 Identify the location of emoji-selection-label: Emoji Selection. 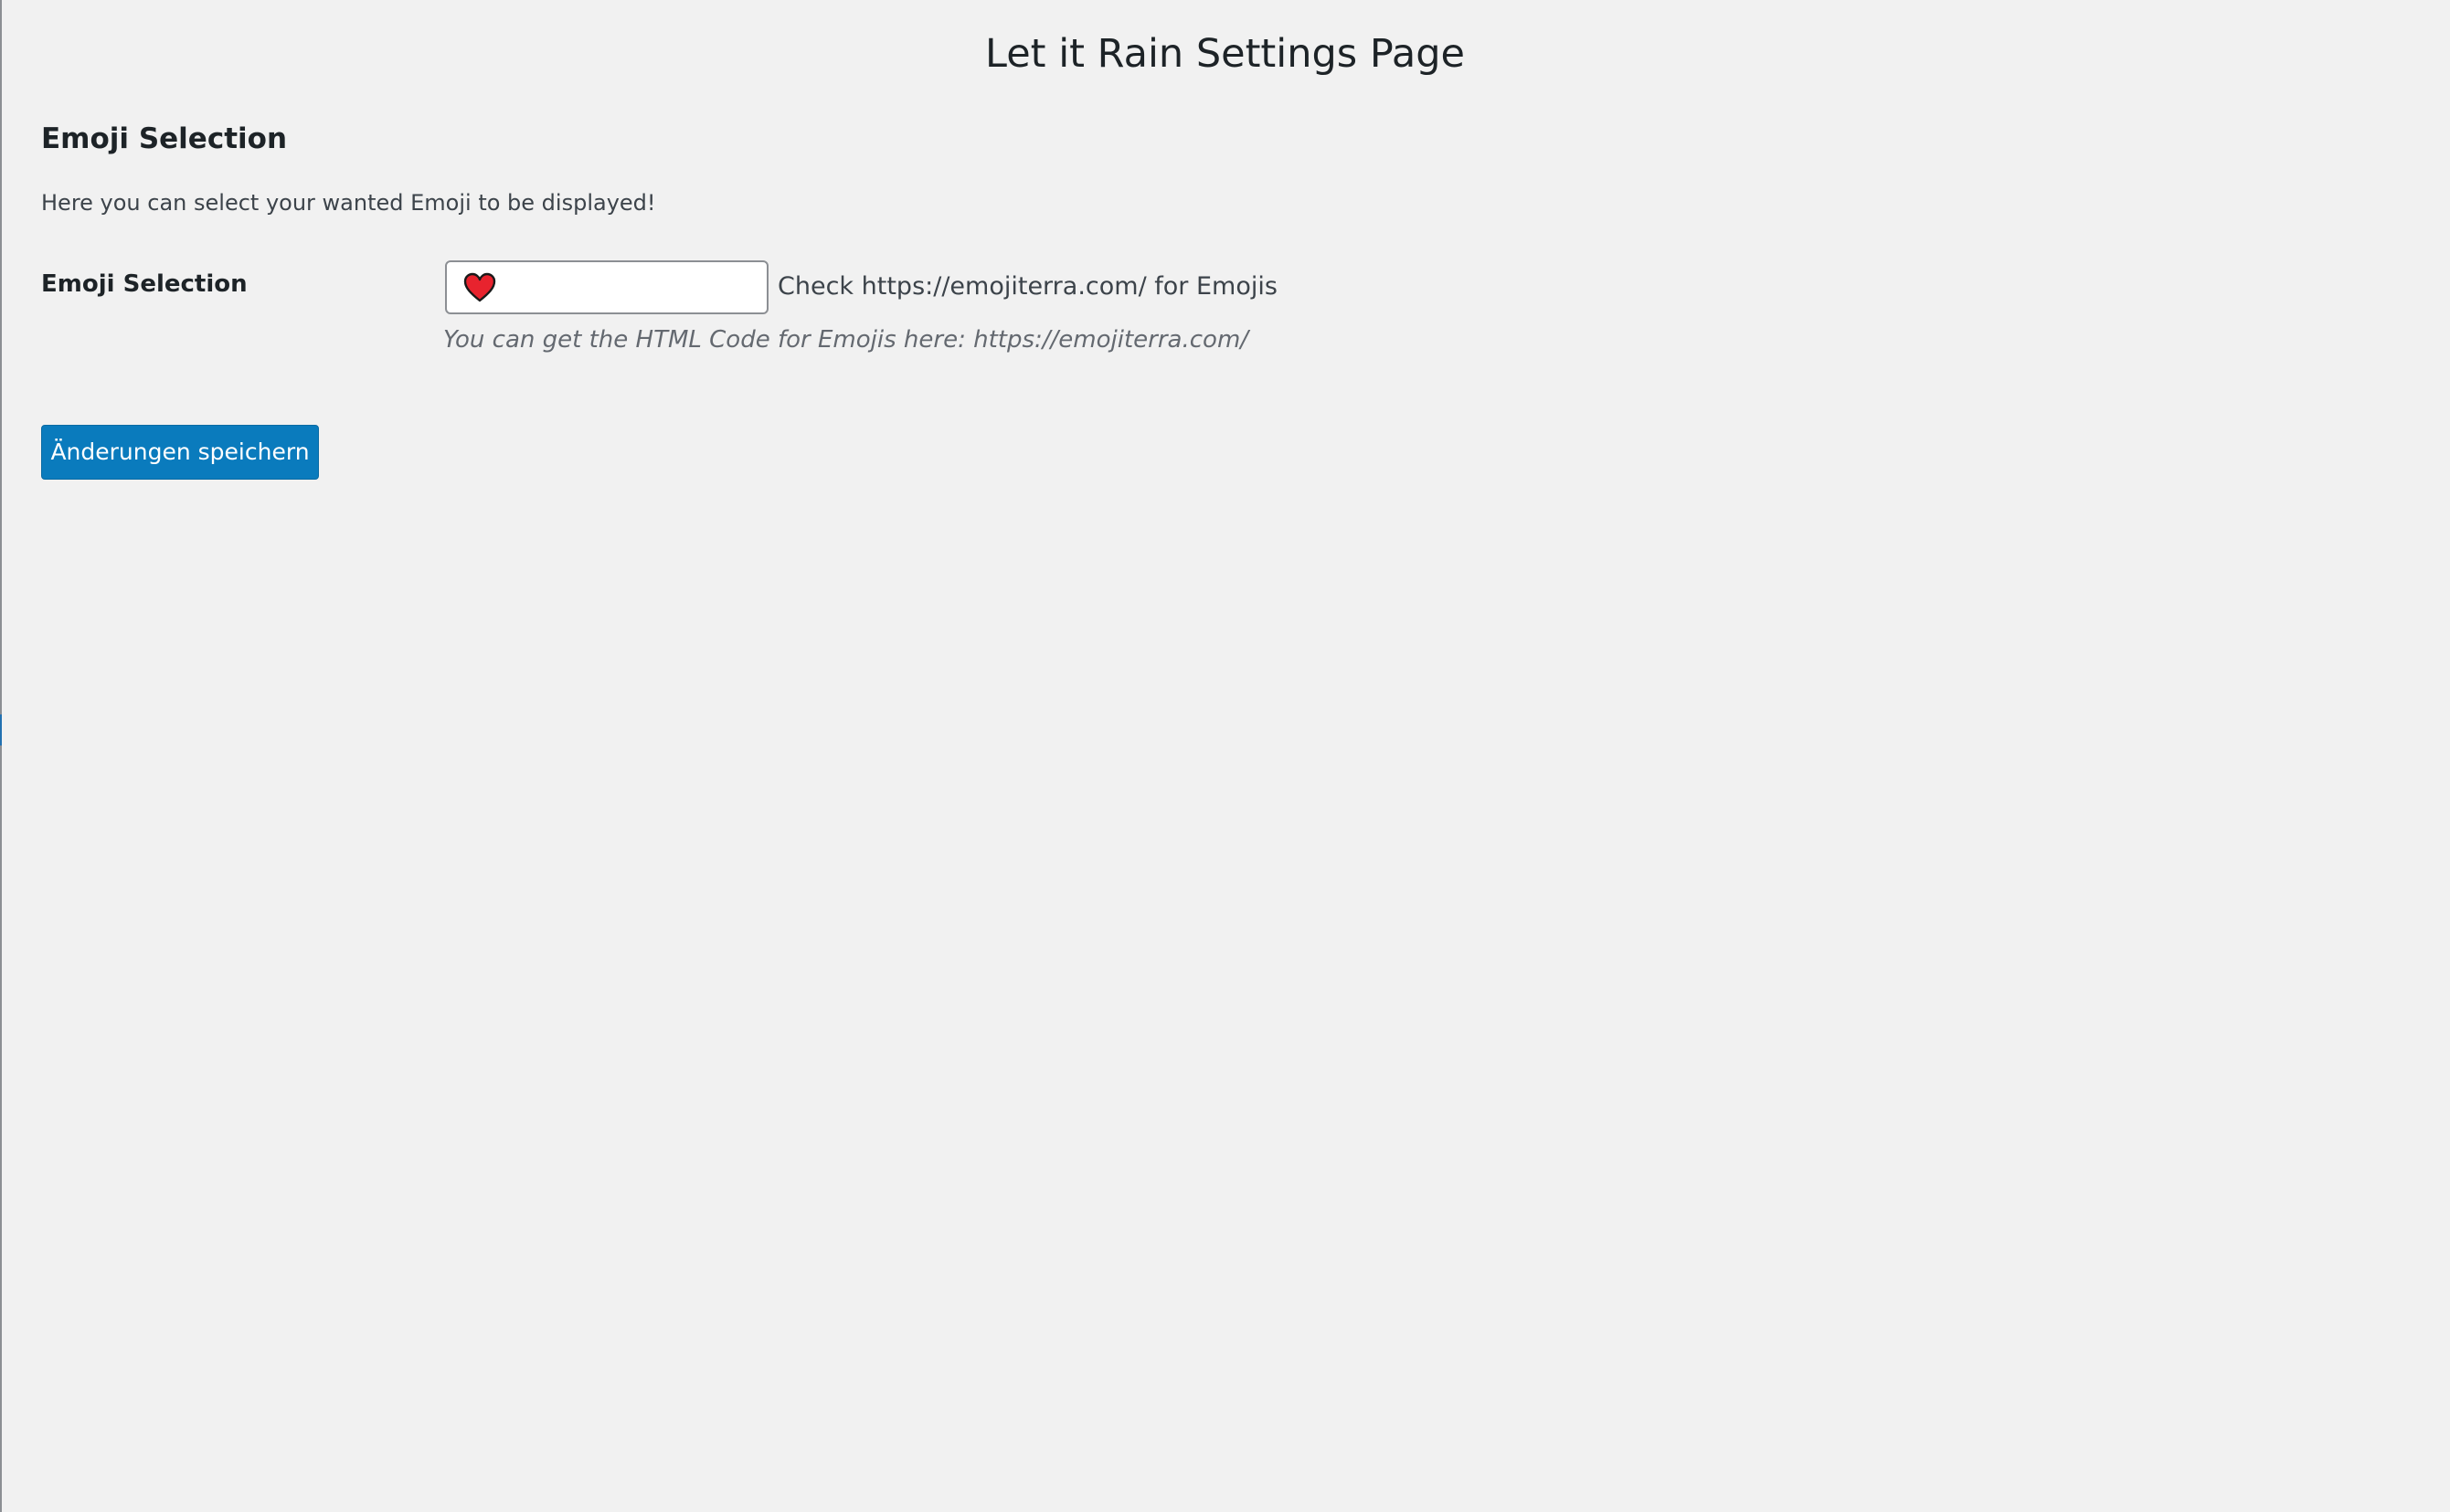
(144, 284).